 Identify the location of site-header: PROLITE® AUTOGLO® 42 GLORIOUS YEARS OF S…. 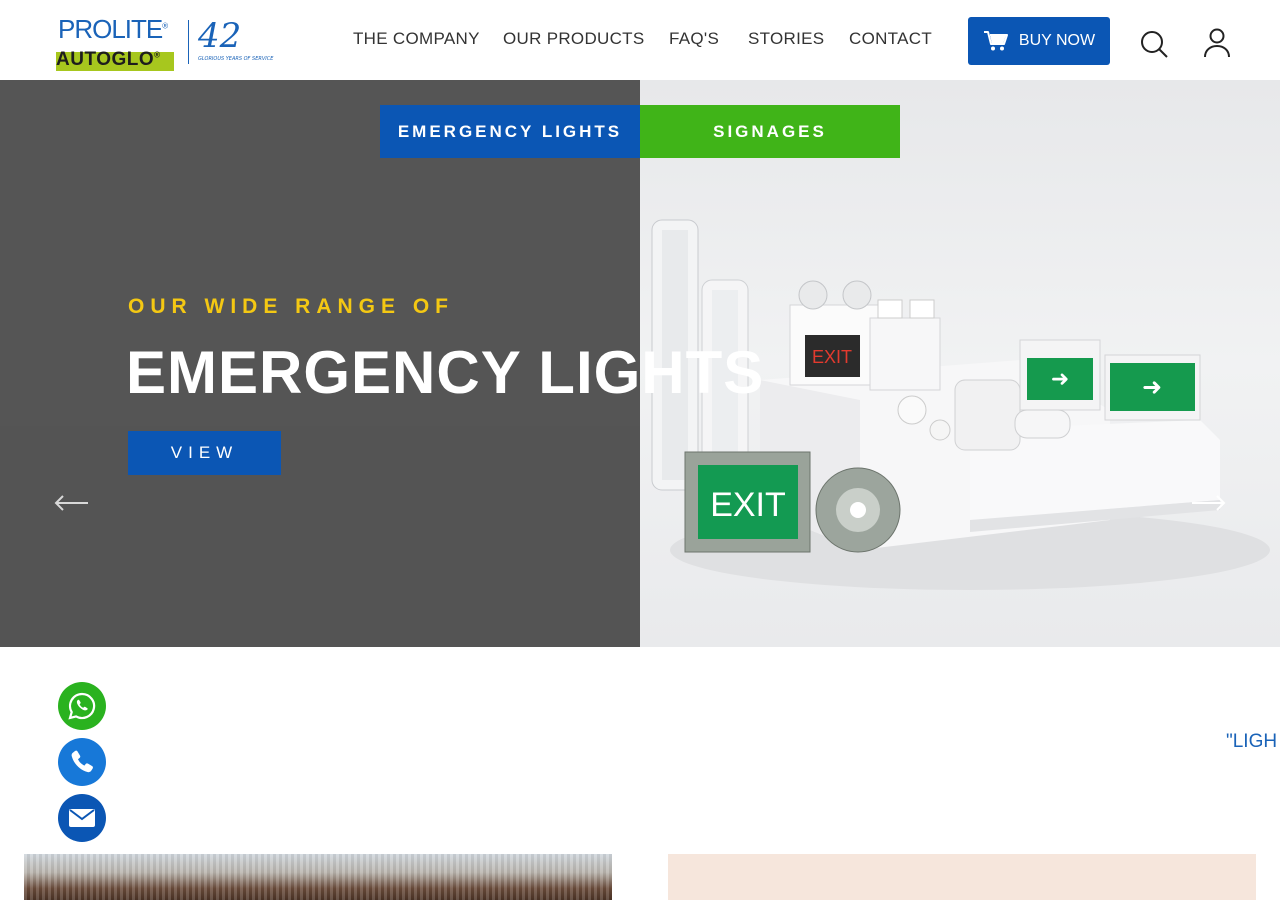
(640, 40).